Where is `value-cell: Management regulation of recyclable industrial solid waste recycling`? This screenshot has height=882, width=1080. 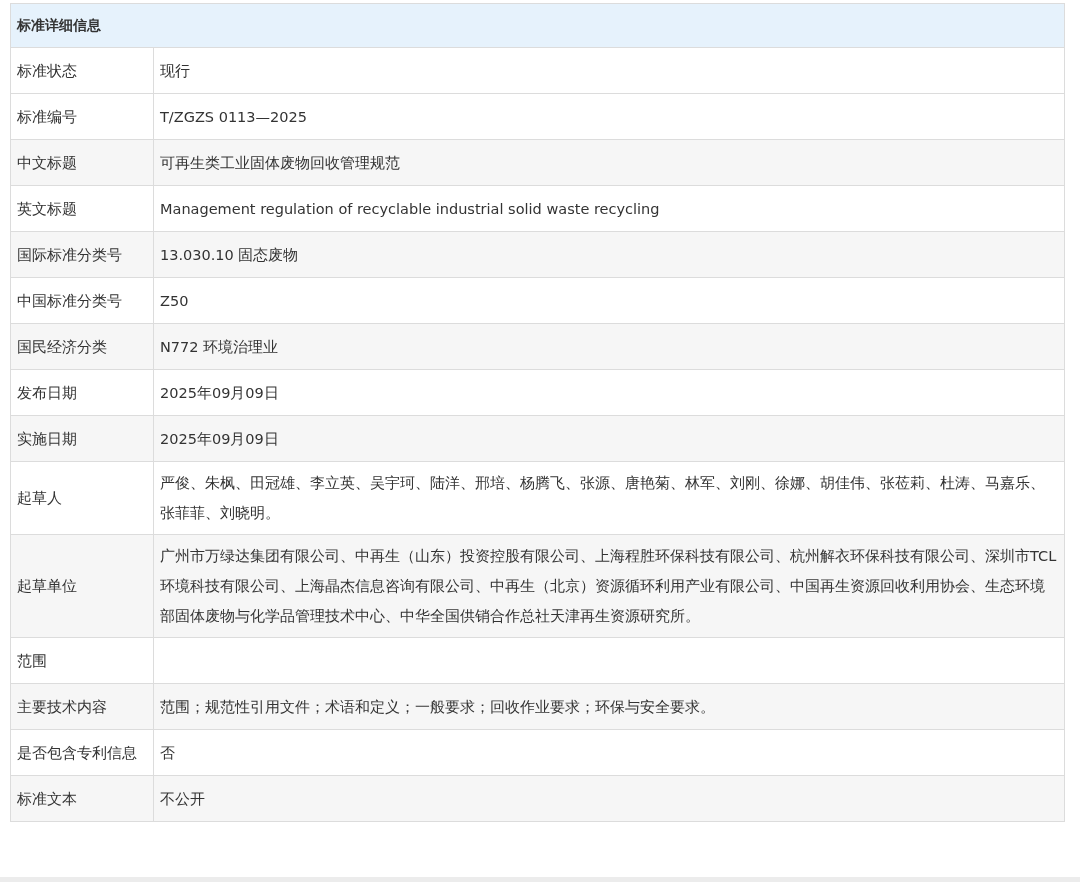 value-cell: Management regulation of recyclable industrial solid waste recycling is located at coordinates (609, 208).